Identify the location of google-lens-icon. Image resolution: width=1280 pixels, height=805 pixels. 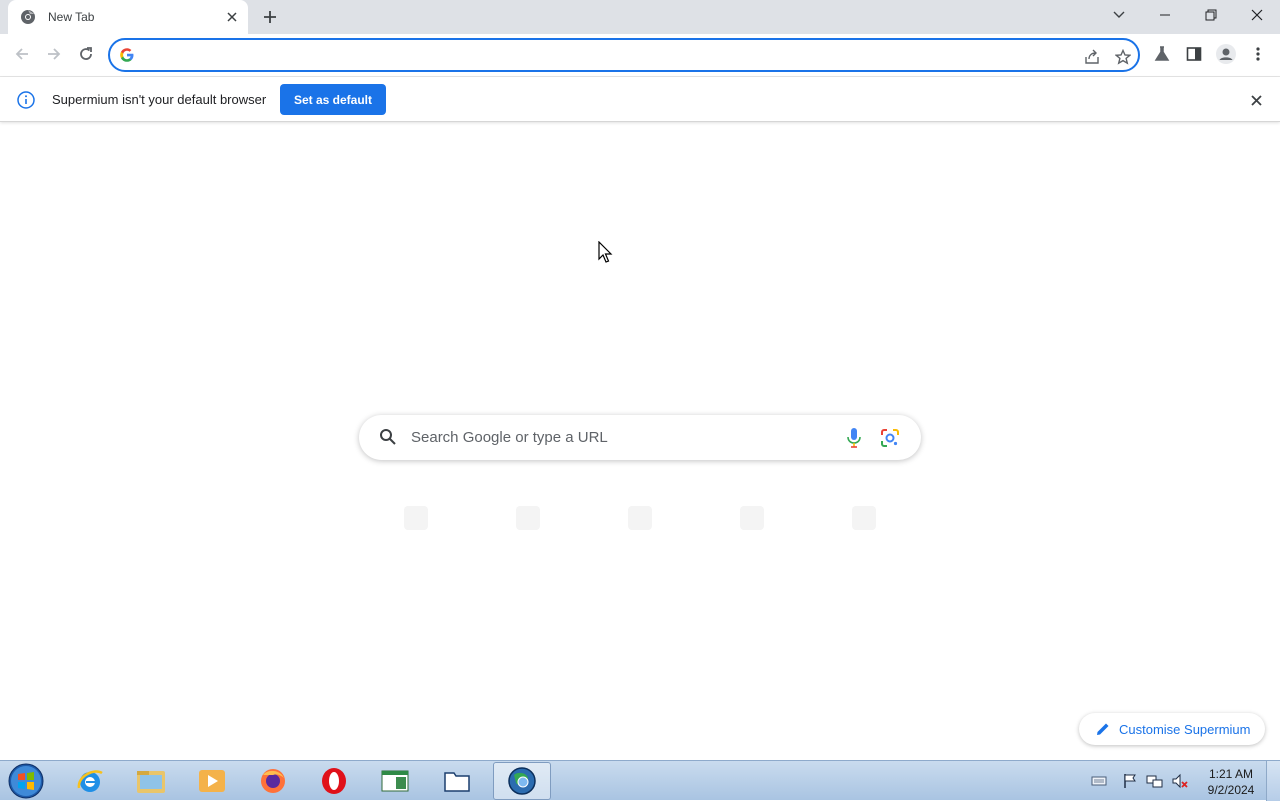
(890, 438).